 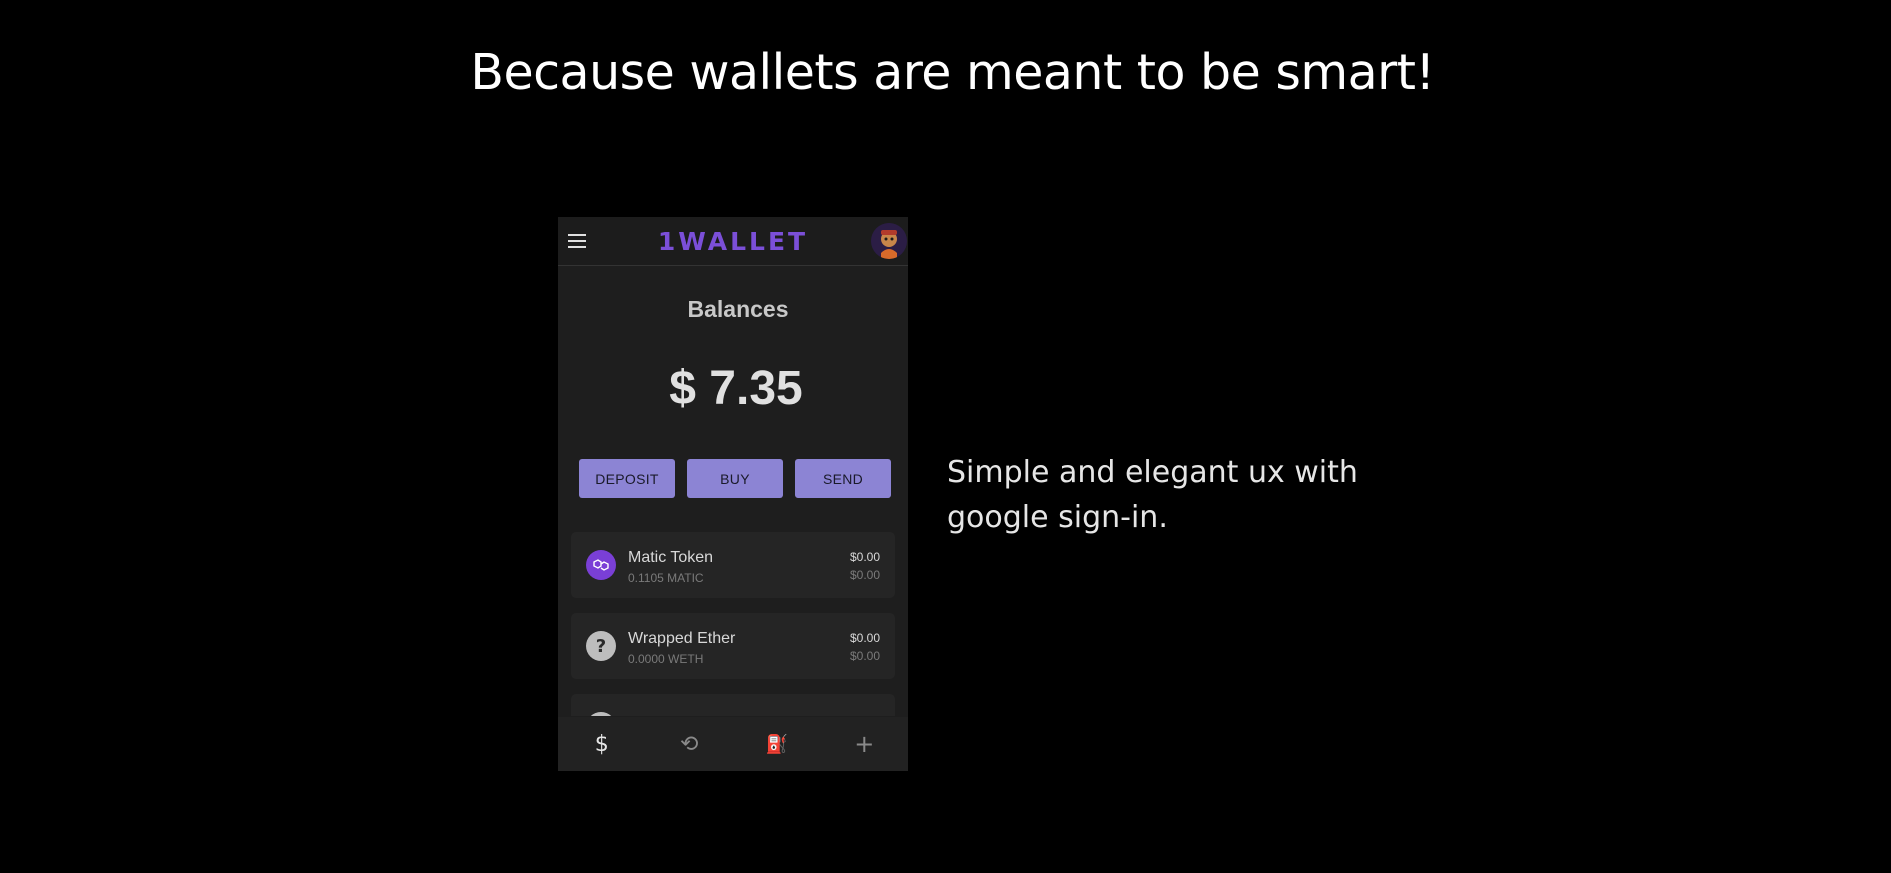 What do you see at coordinates (666, 578) in the screenshot?
I see `token-amount: 0.1105 MATIC` at bounding box center [666, 578].